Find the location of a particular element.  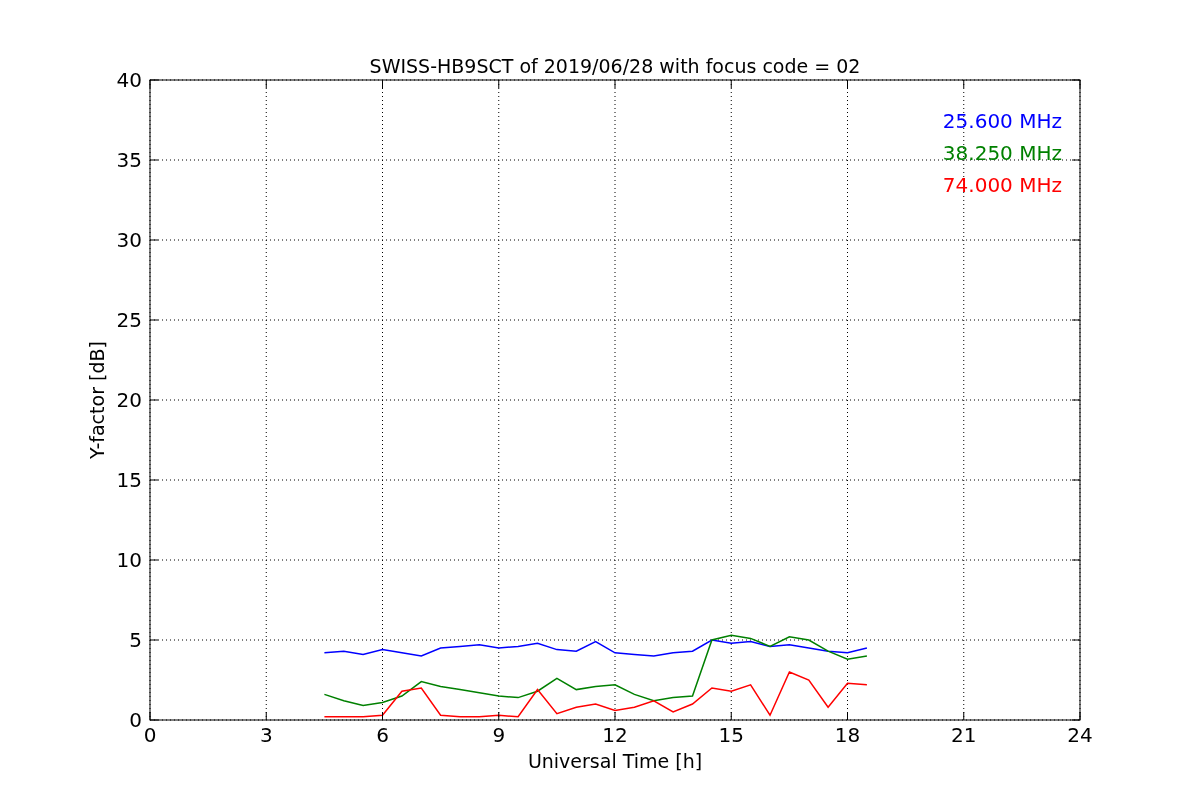

tick-label: 24 is located at coordinates (1080, 735).